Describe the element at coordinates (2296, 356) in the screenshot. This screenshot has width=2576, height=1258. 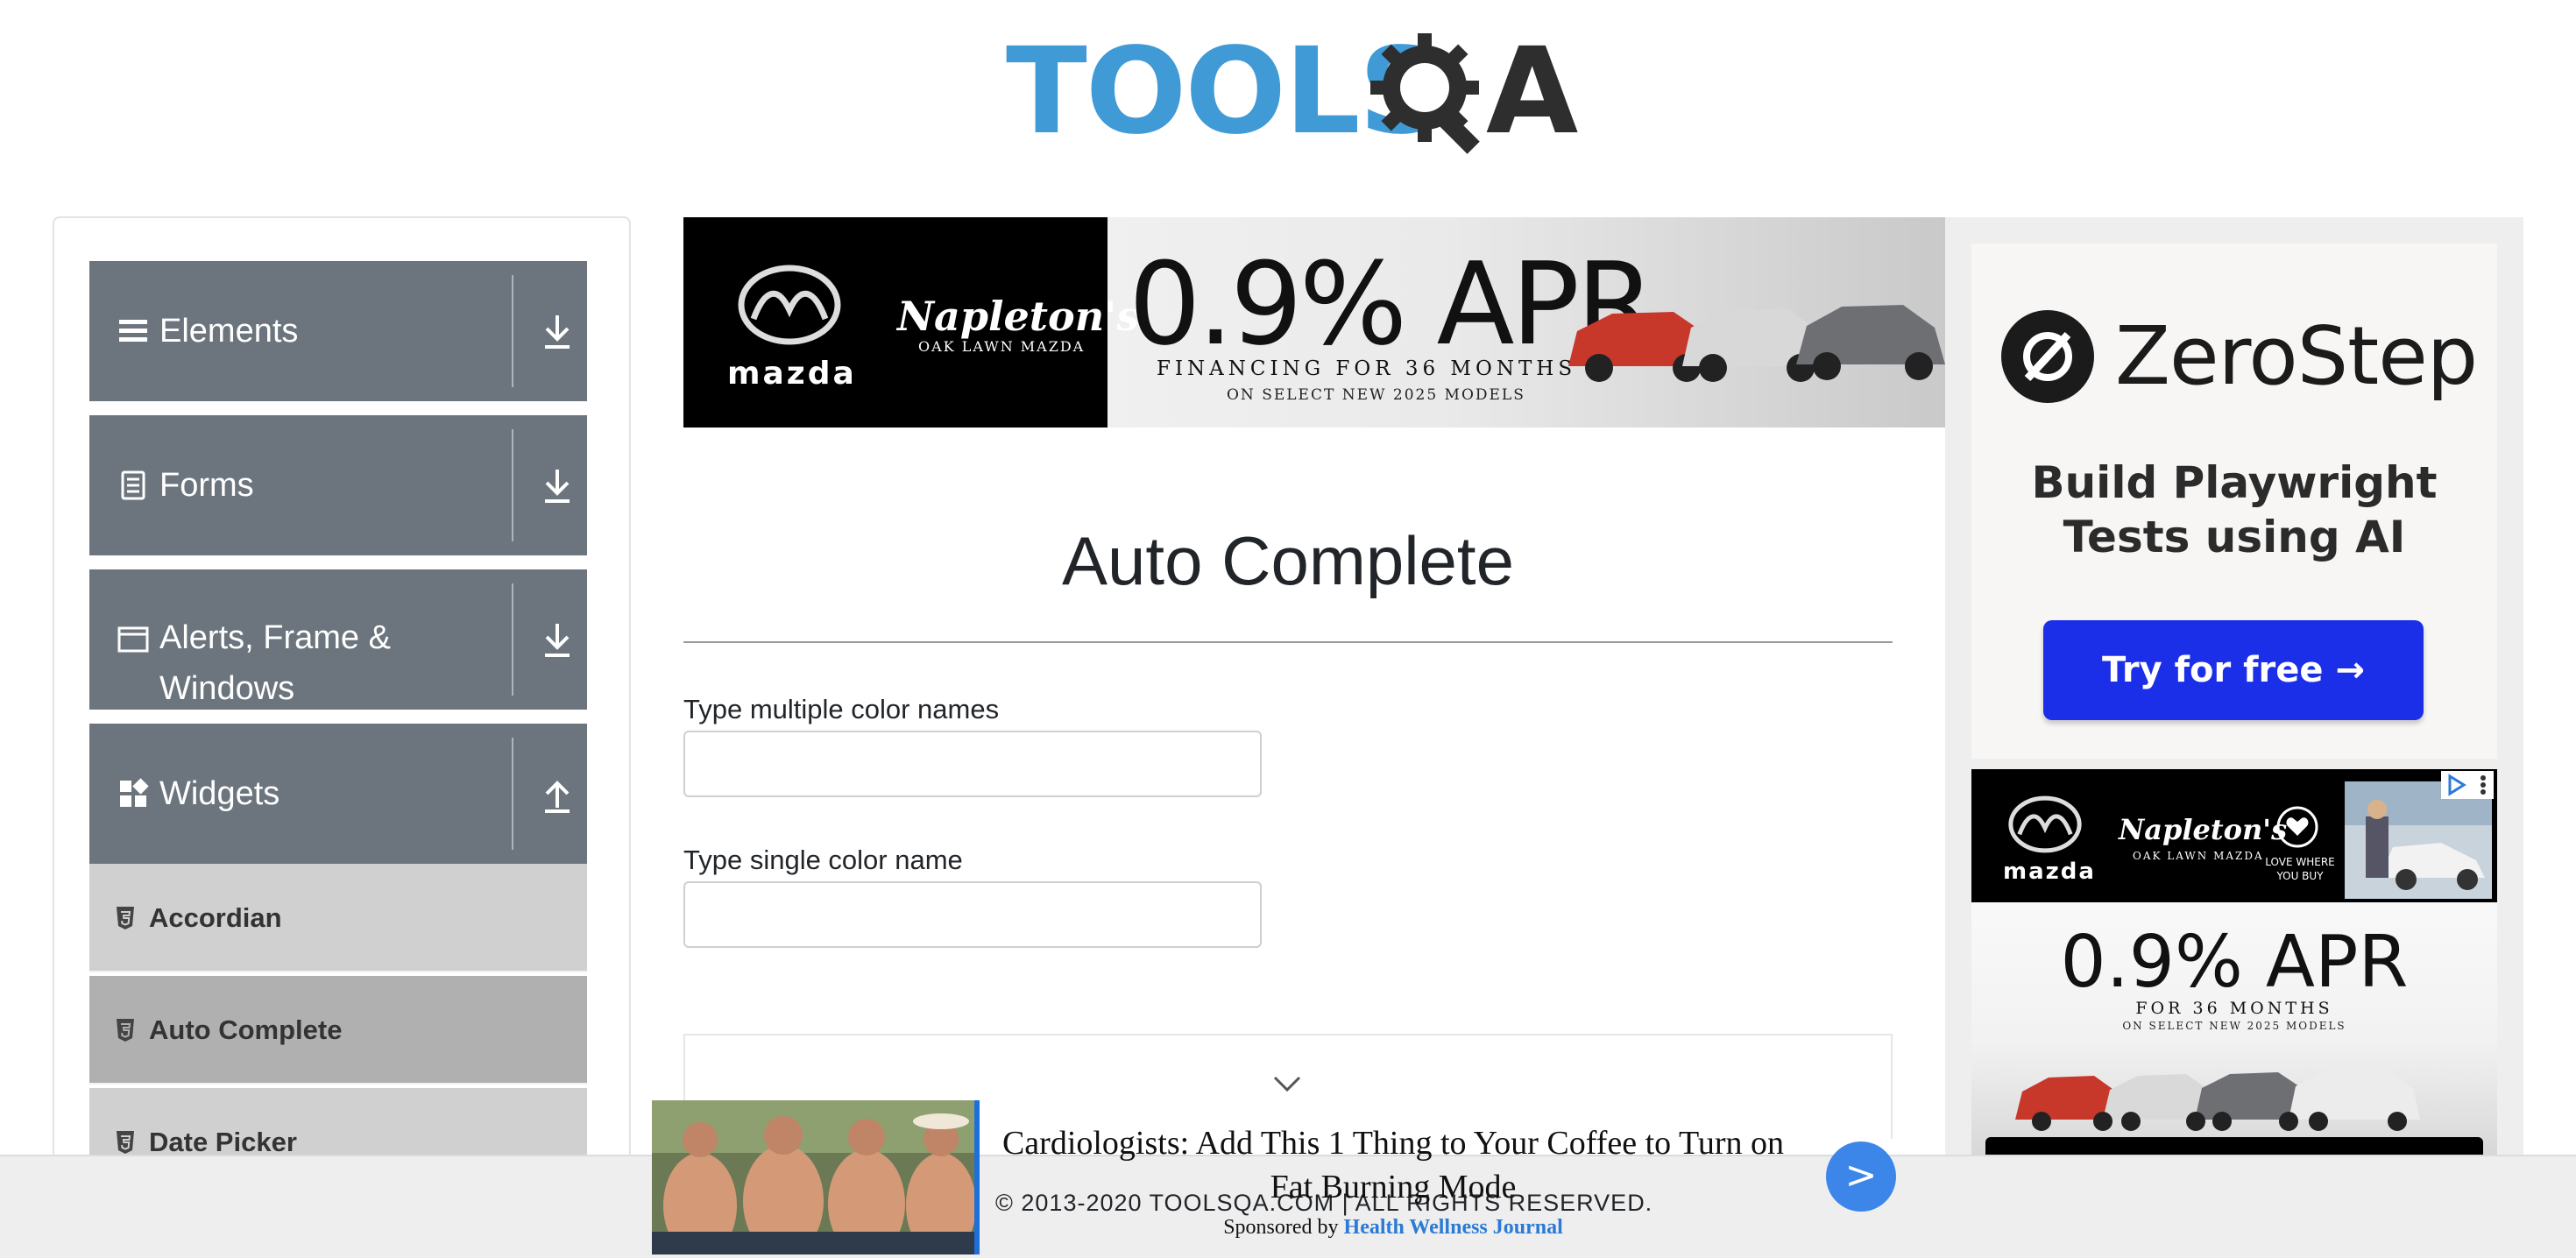
I see `zerostep-brand: ZeroStep` at that location.